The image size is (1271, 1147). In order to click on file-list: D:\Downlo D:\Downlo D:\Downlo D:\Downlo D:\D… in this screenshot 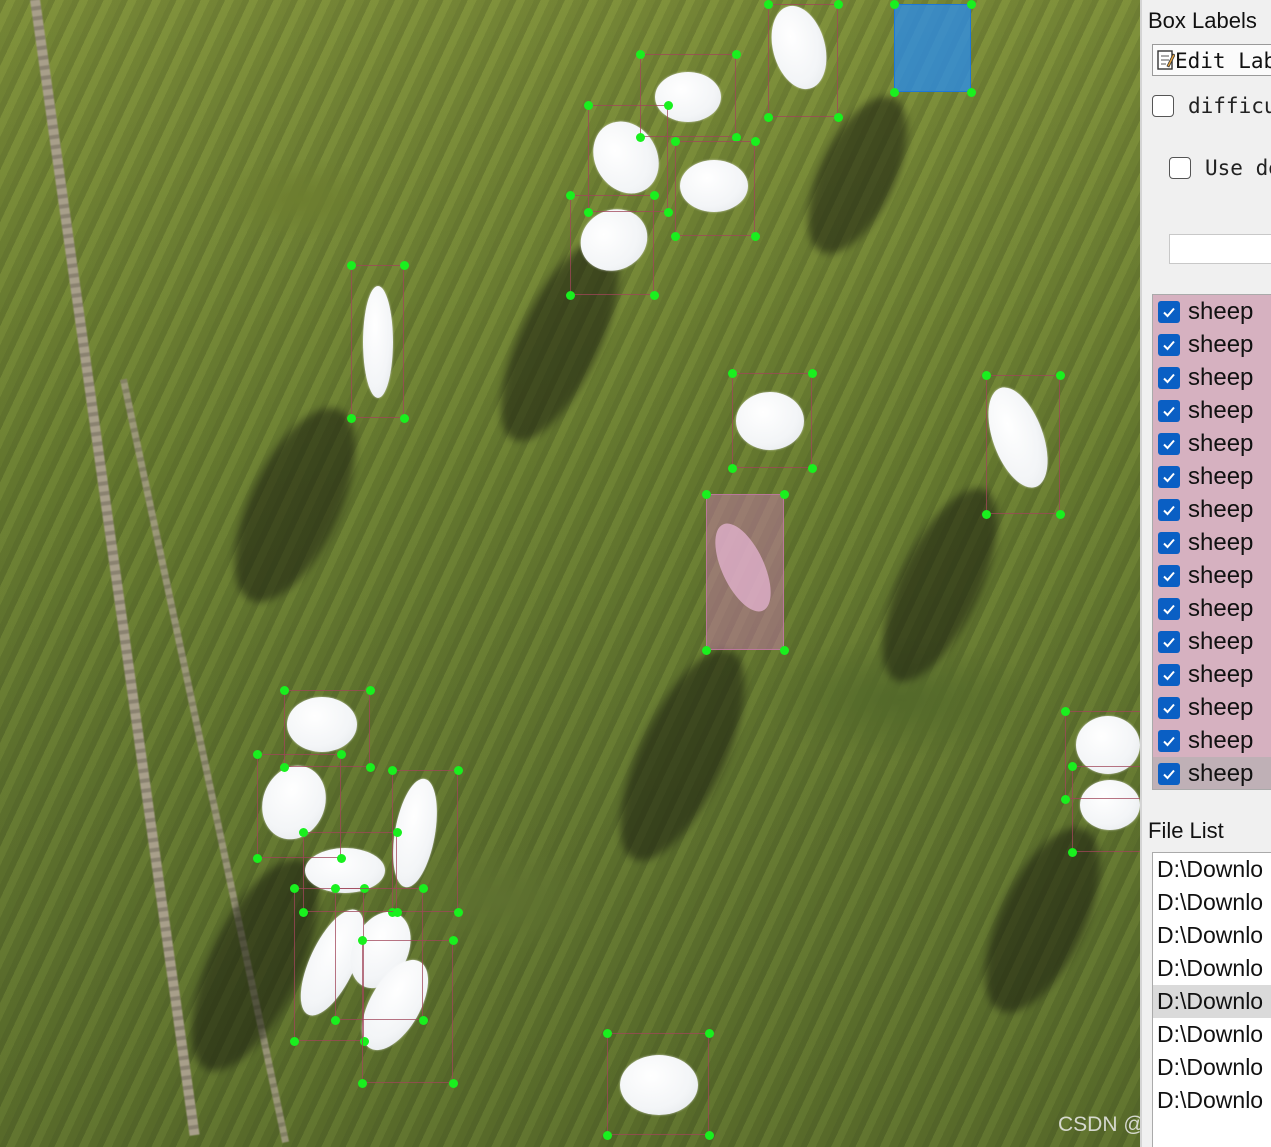, I will do `click(1211, 999)`.